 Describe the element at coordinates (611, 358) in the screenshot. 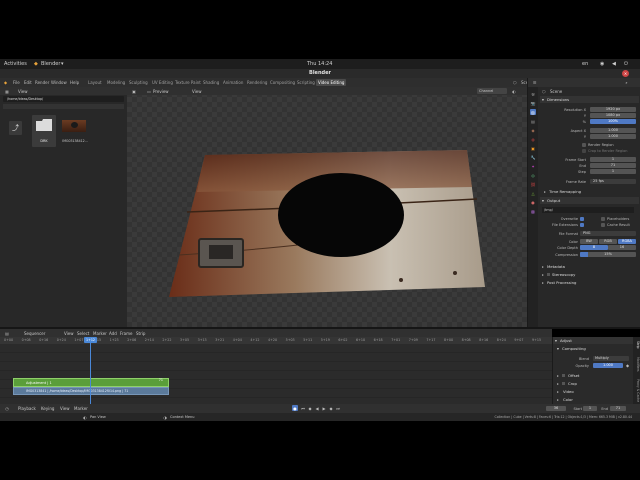

I see `blend-select: Multiply` at that location.